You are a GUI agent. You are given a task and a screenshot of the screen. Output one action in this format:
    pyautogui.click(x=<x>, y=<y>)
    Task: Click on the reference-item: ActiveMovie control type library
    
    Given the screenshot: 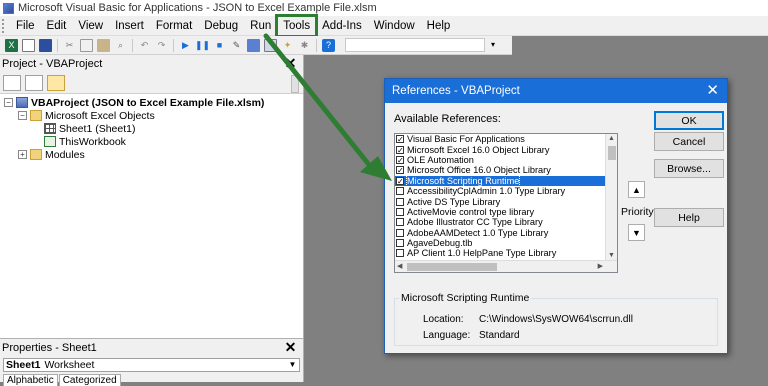 What is the action you would take?
    pyautogui.click(x=506, y=212)
    